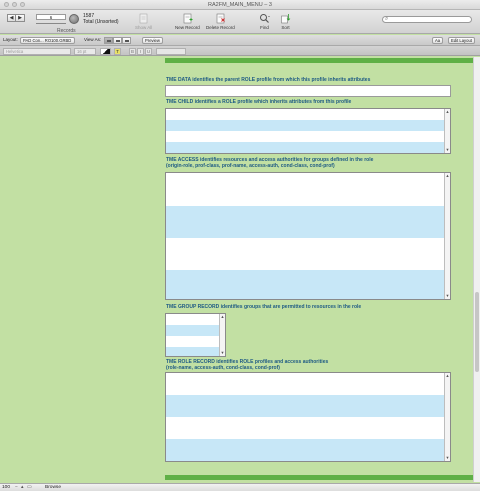 The height and width of the screenshot is (491, 480). I want to click on show-all-button: Show All, so click(143, 21).